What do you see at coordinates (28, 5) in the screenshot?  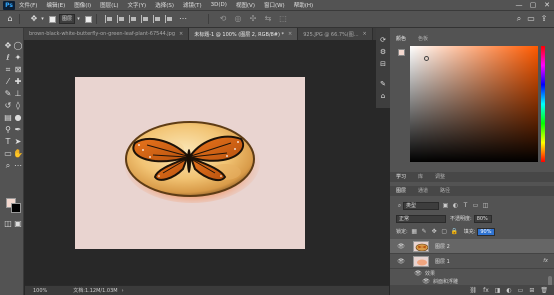 I see `menu-file: 文件(F)` at bounding box center [28, 5].